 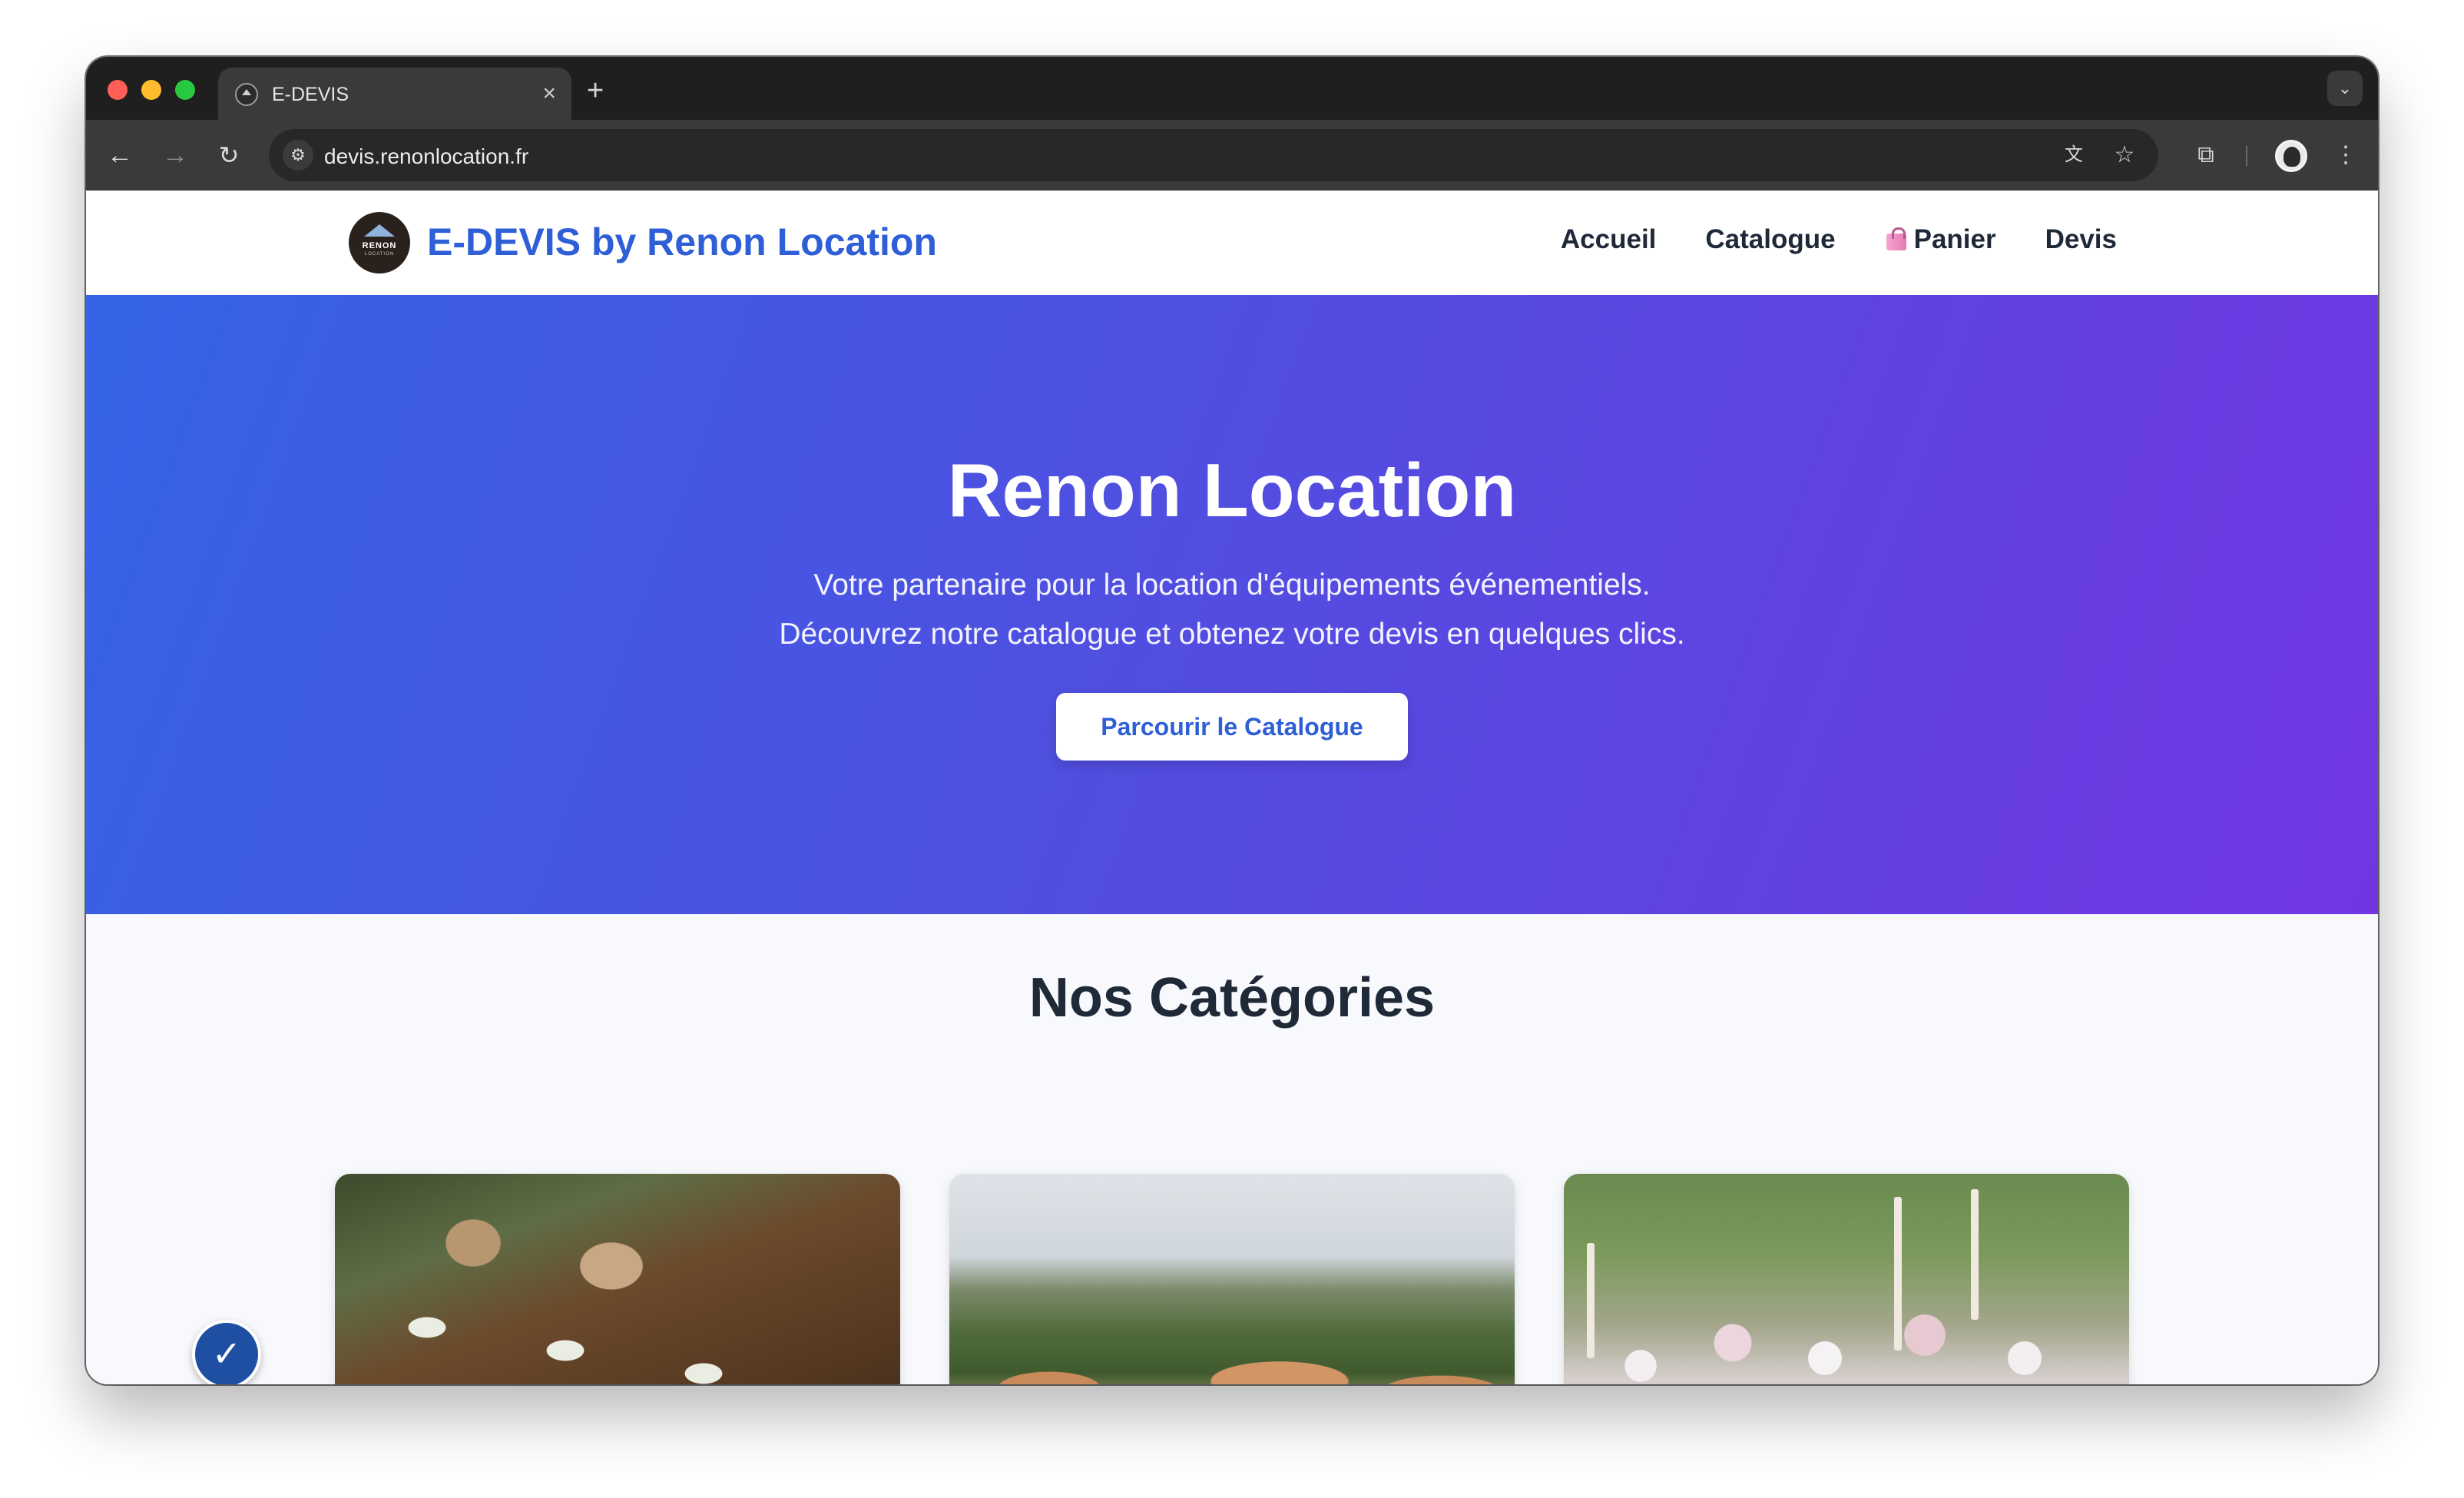 I want to click on category-card-tents, so click(x=1232, y=1279).